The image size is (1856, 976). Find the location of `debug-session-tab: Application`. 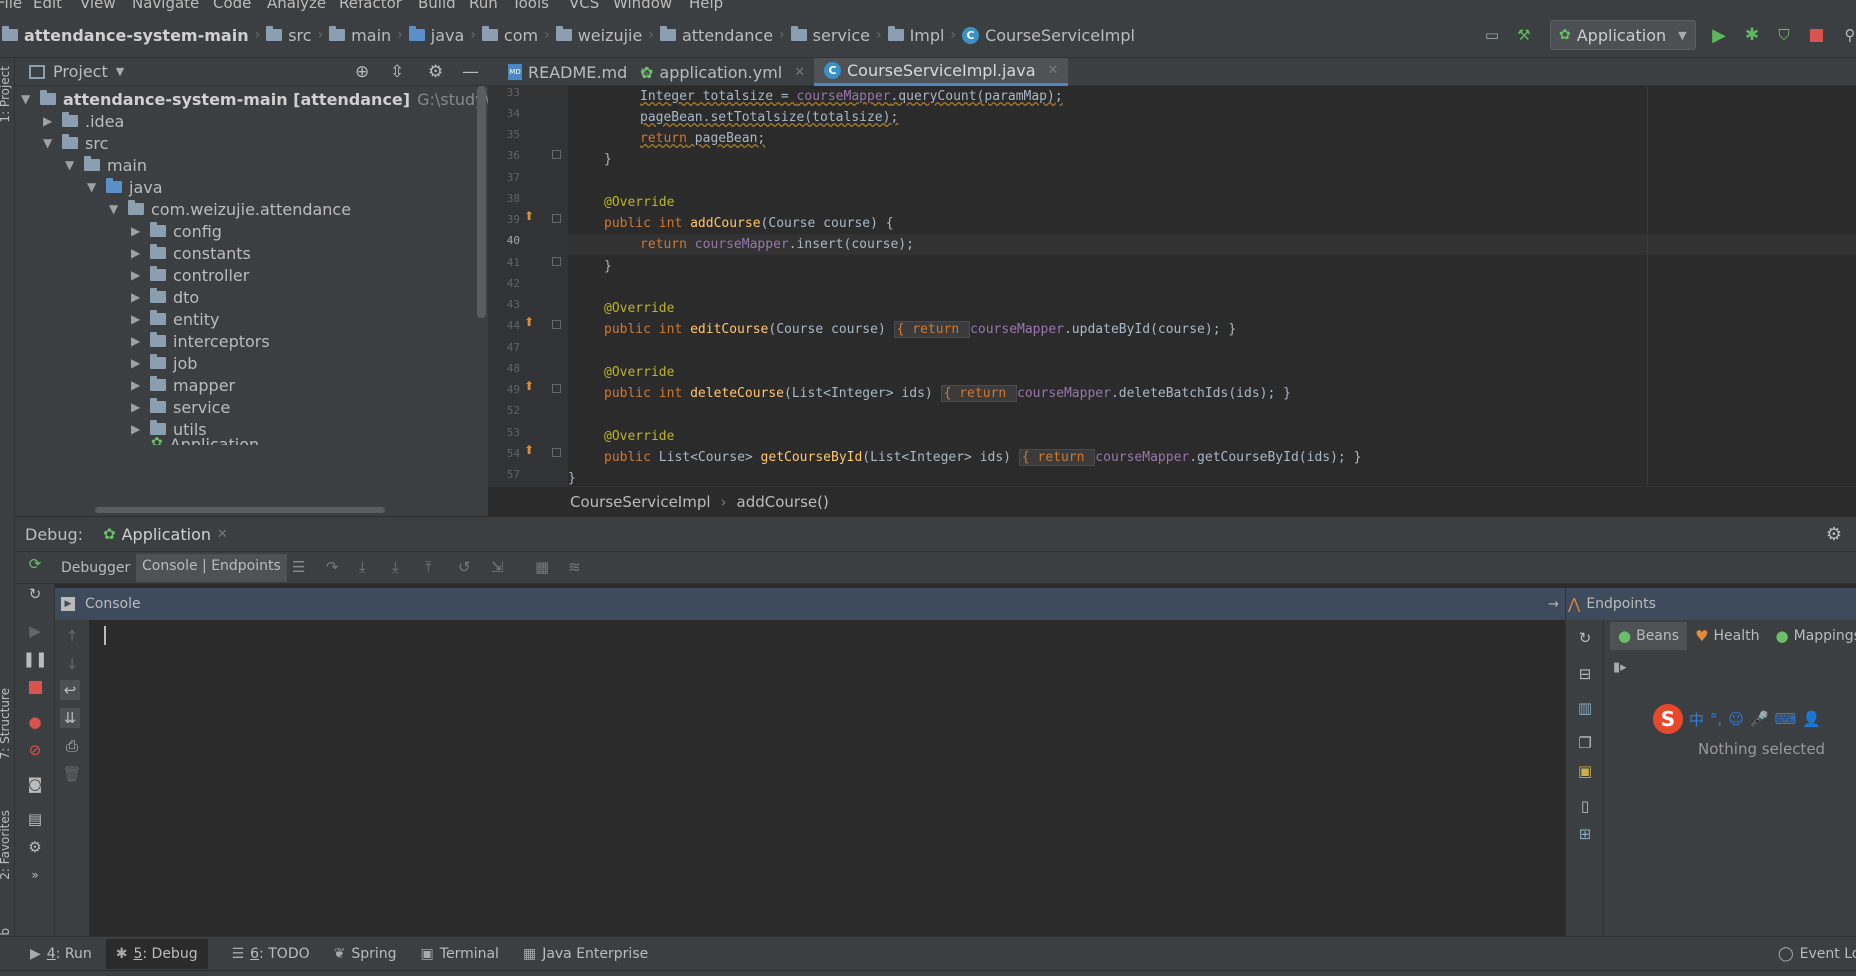

debug-session-tab: Application is located at coordinates (166, 534).